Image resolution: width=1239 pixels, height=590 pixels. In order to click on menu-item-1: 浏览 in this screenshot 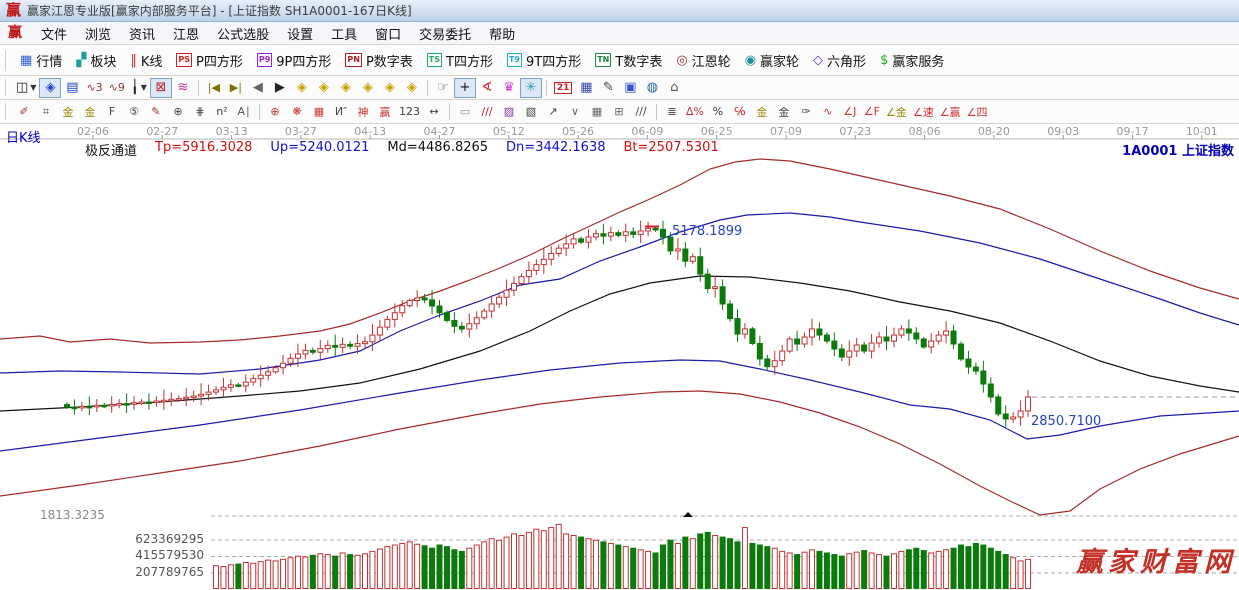, I will do `click(98, 33)`.